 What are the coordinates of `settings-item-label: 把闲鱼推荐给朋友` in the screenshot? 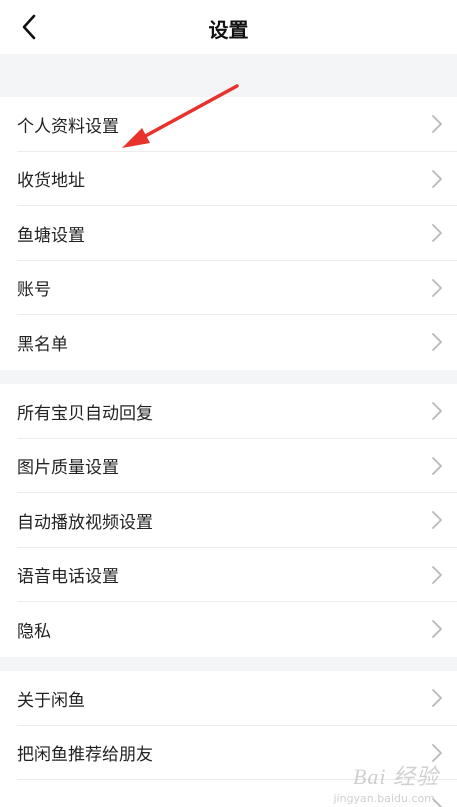 It's located at (85, 755).